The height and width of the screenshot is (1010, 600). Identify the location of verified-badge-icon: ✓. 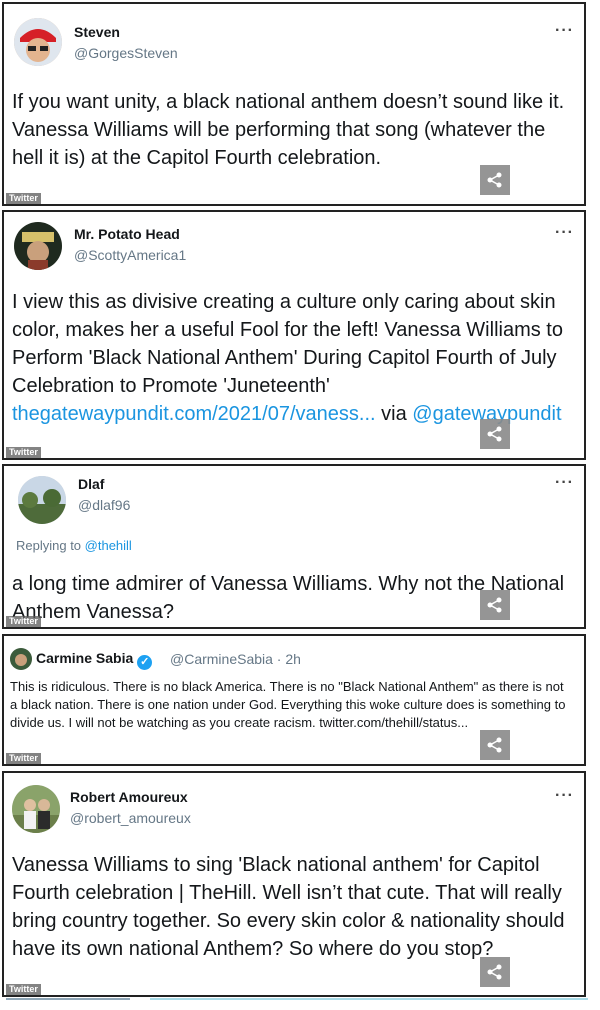
(145, 662).